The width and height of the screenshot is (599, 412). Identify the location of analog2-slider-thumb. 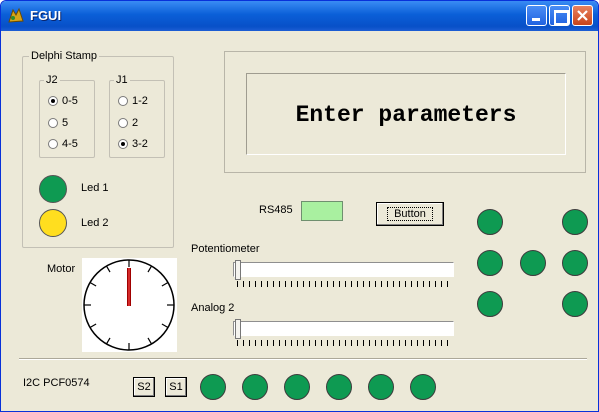
(238, 329).